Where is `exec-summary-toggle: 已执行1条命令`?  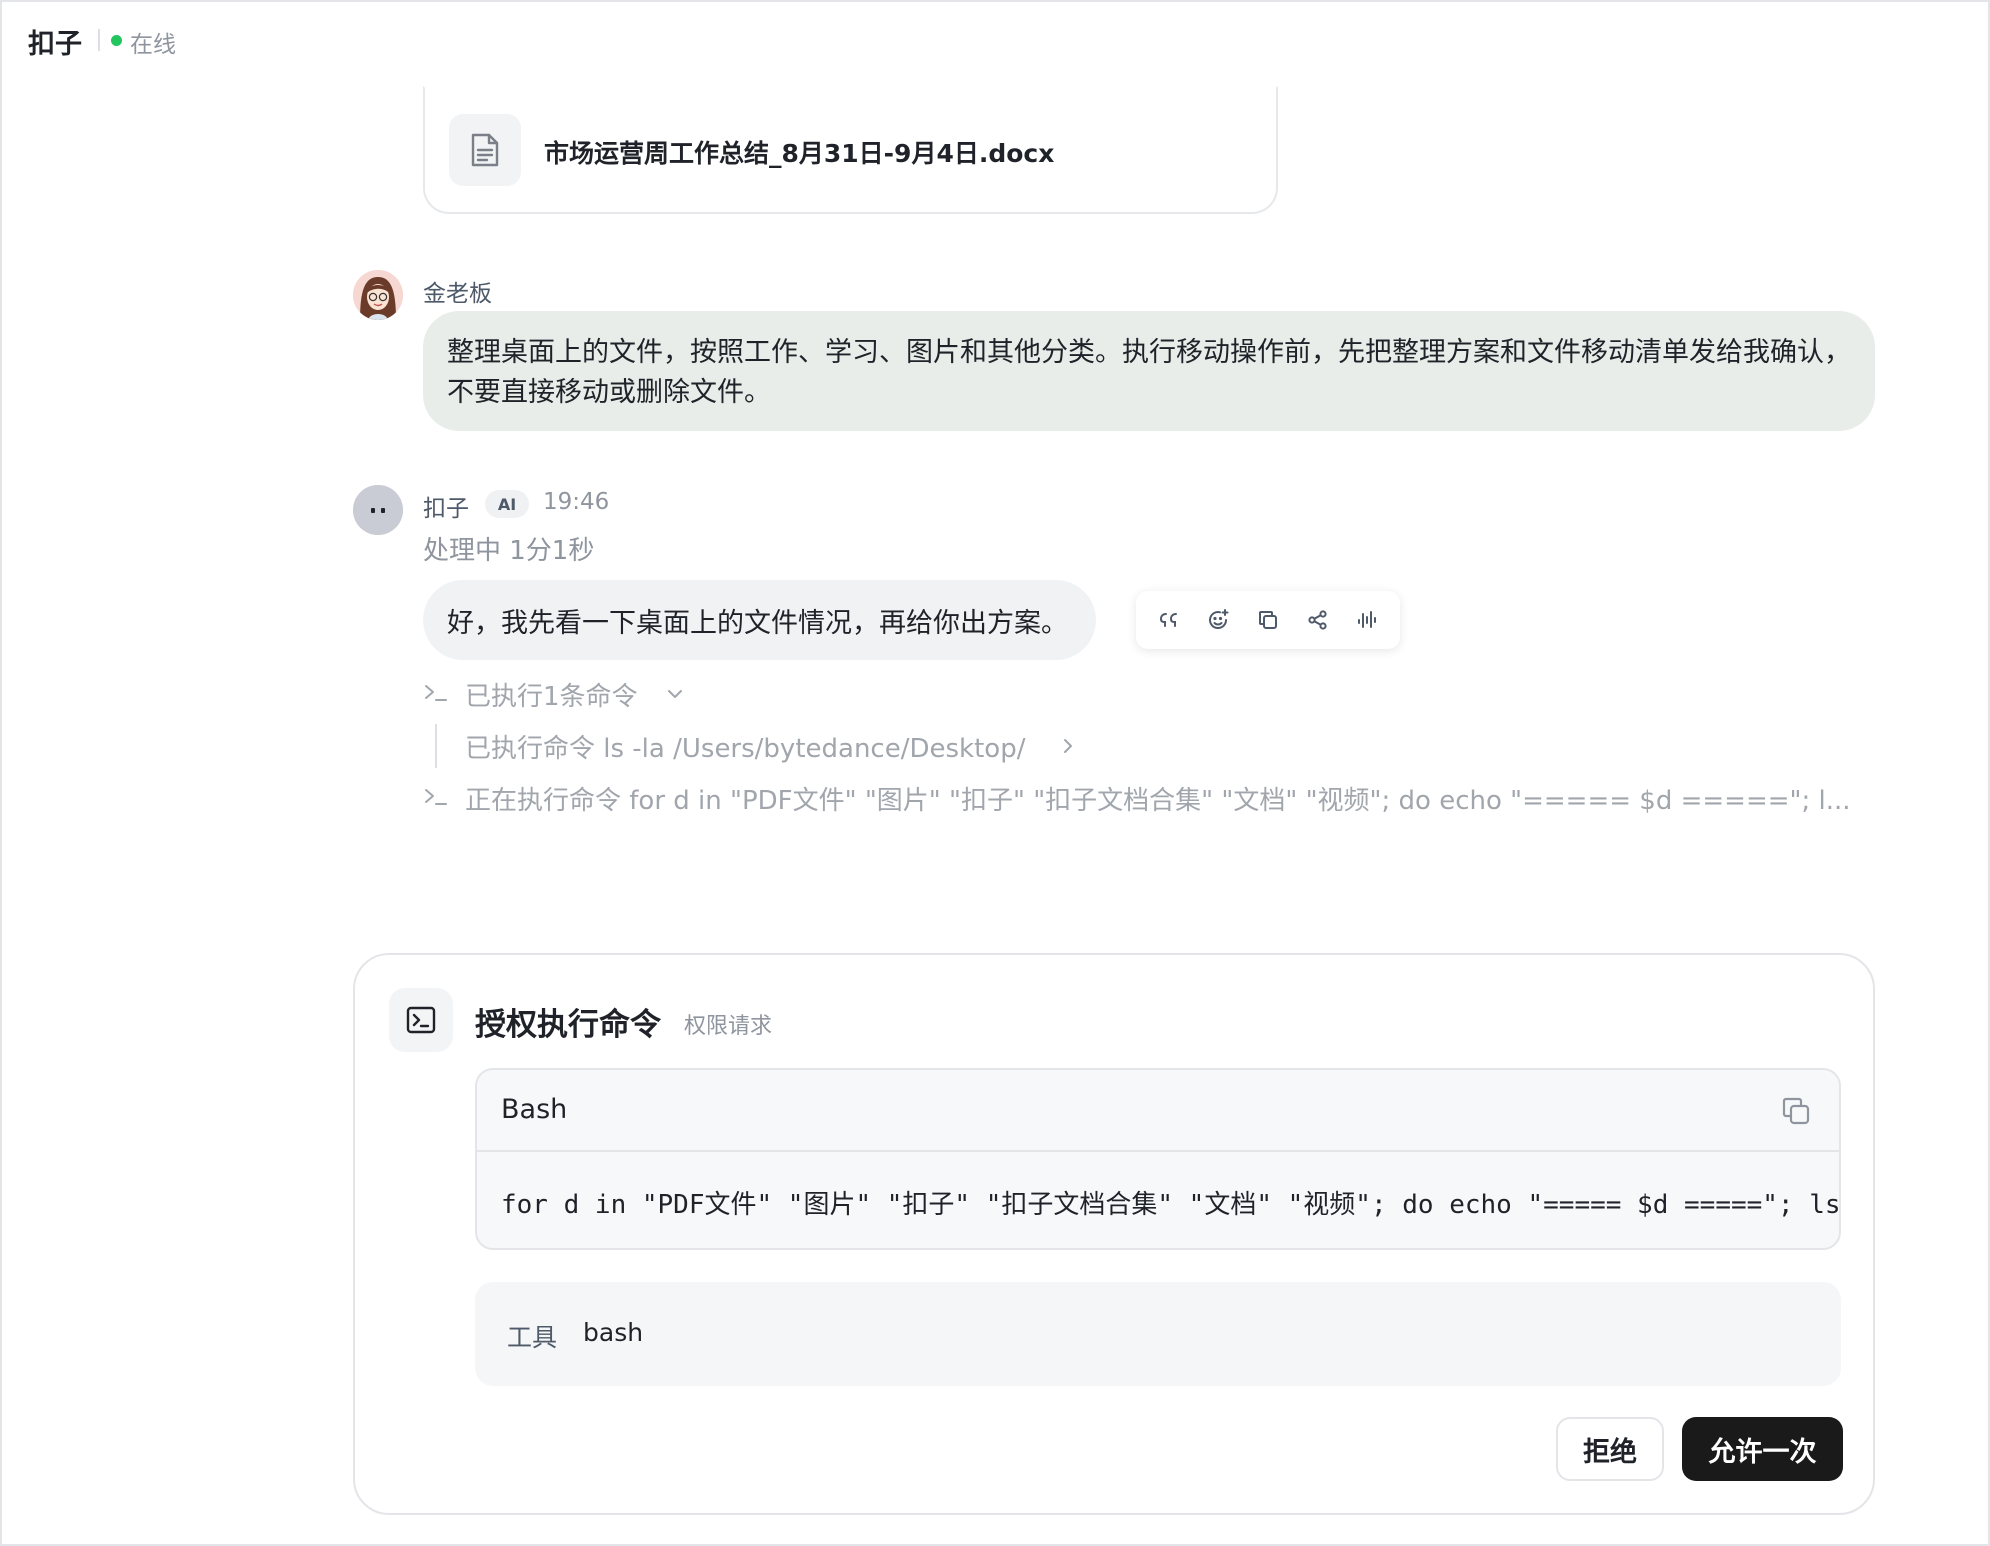
exec-summary-toggle: 已执行1条命令 is located at coordinates (551, 694).